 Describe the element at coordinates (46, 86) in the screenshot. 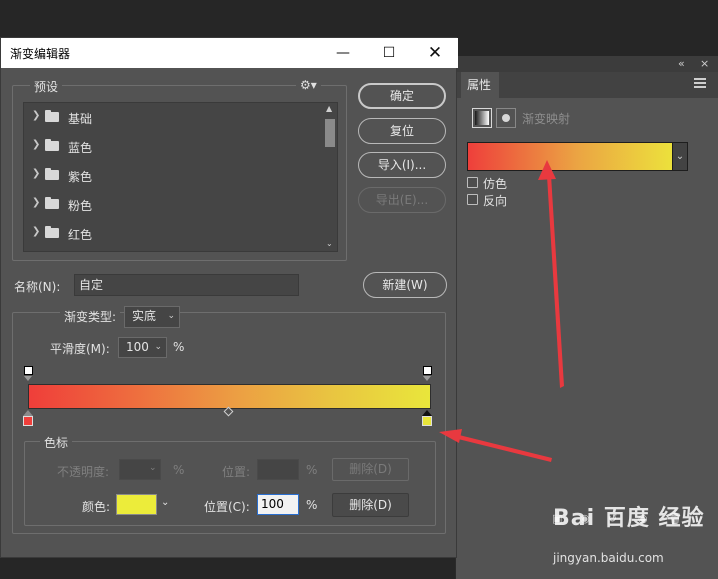

I see `presets-label: 预设` at that location.